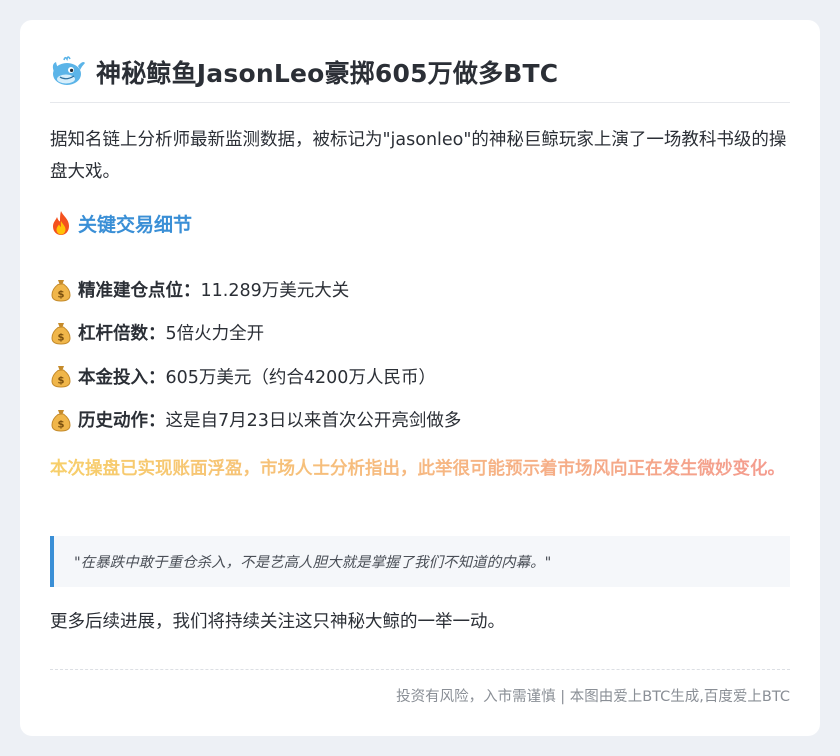  Describe the element at coordinates (313, 563) in the screenshot. I see `quote-text: "在暴跌中敢于重仓杀入，不是艺高人胆大就是掌握了我们不知道的内幕。"` at that location.